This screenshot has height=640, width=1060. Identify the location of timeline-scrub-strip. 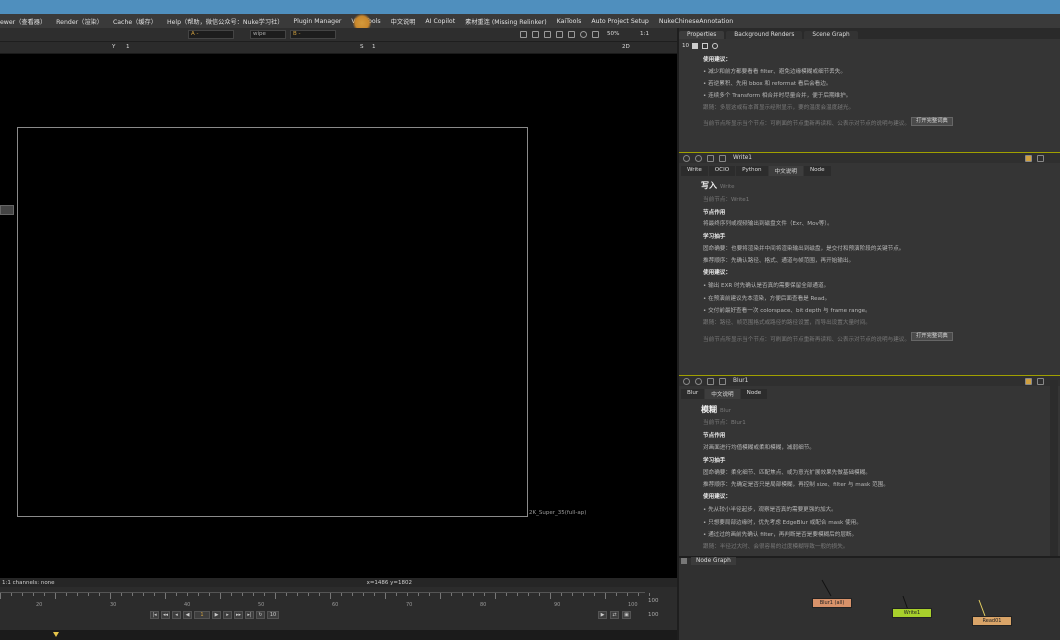
(338, 635).